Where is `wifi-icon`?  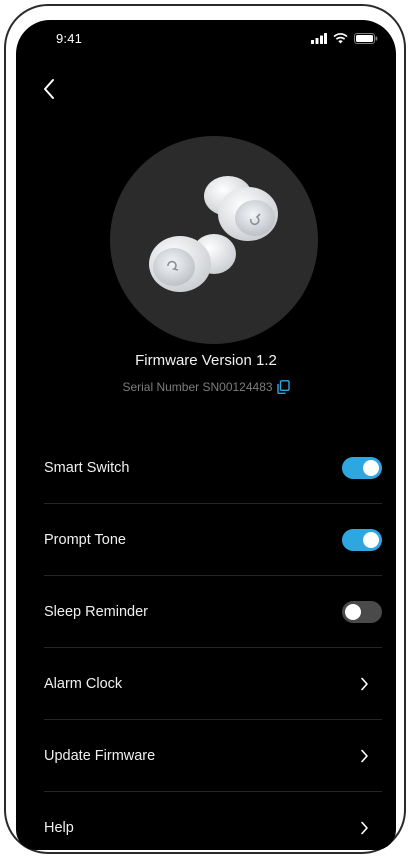 wifi-icon is located at coordinates (340, 40).